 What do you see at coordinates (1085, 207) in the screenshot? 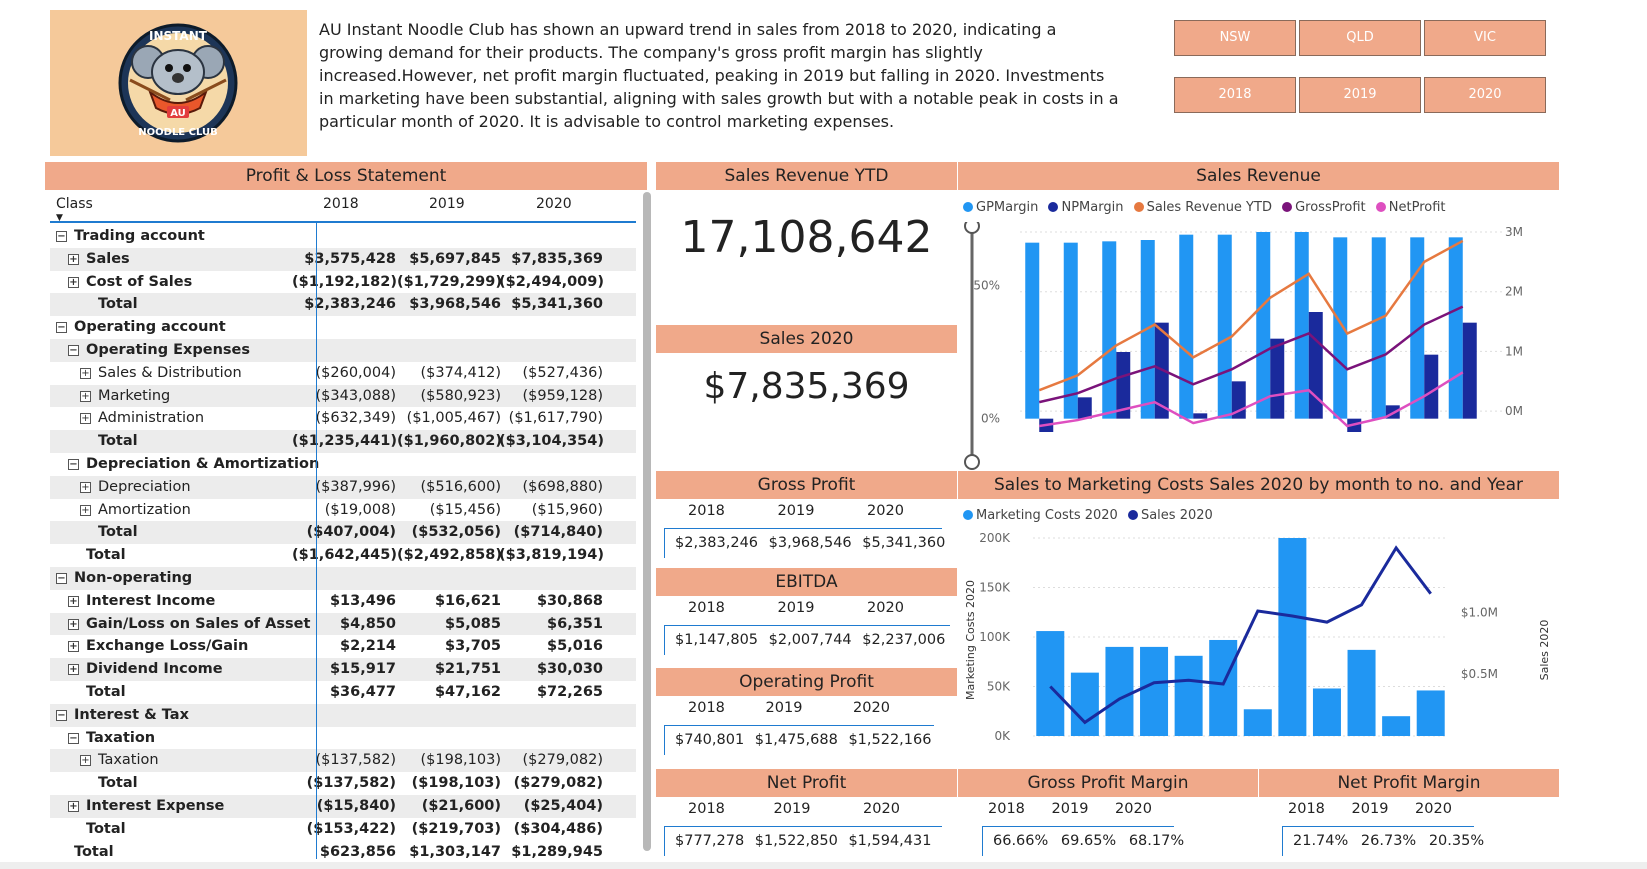
I see `legend-item: NPMargin` at bounding box center [1085, 207].